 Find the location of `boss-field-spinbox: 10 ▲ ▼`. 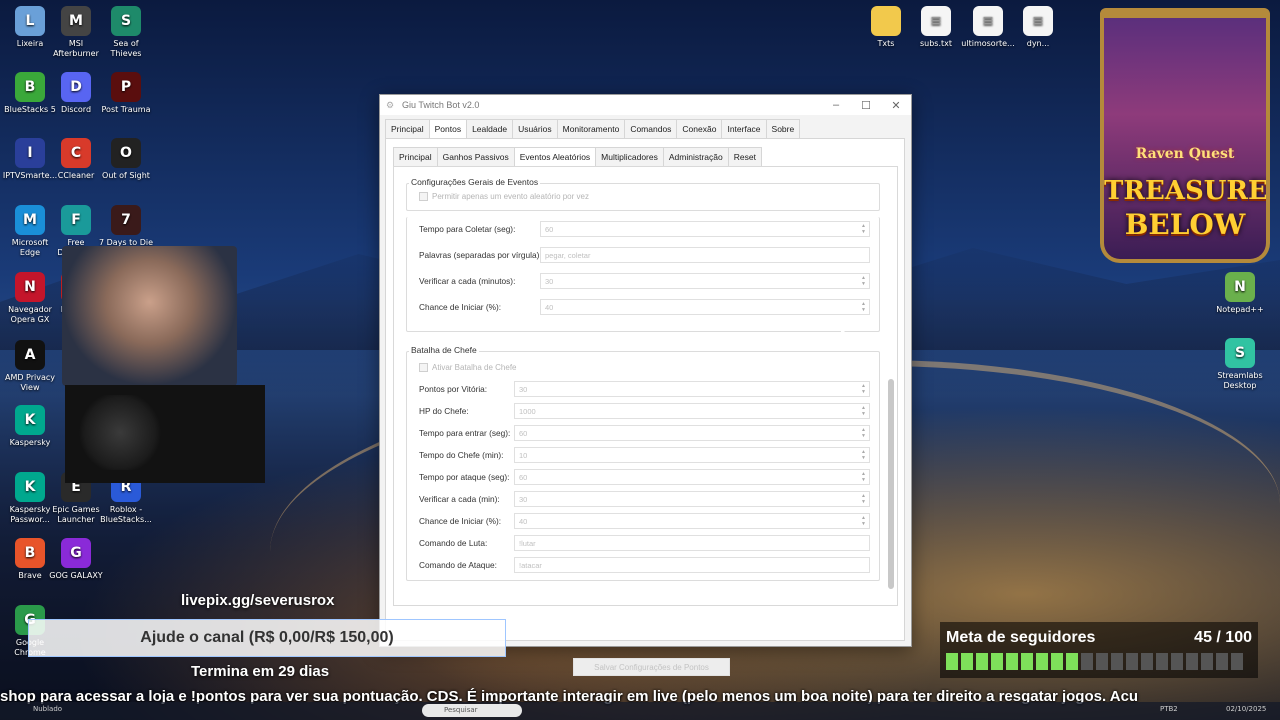

boss-field-spinbox: 10 ▲ ▼ is located at coordinates (692, 455).